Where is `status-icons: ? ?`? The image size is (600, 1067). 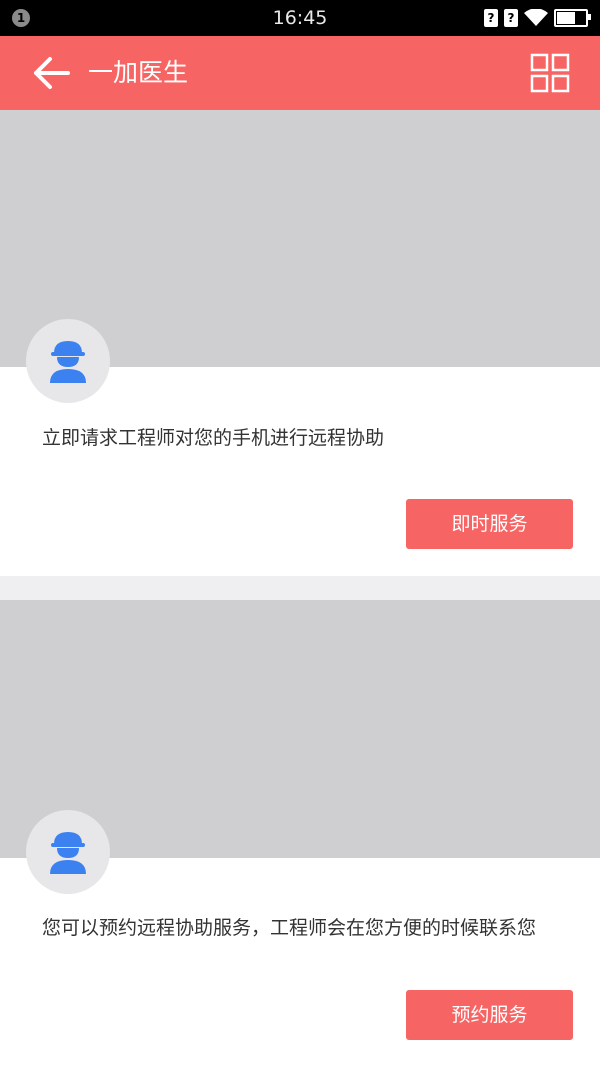 status-icons: ? ? is located at coordinates (537, 18).